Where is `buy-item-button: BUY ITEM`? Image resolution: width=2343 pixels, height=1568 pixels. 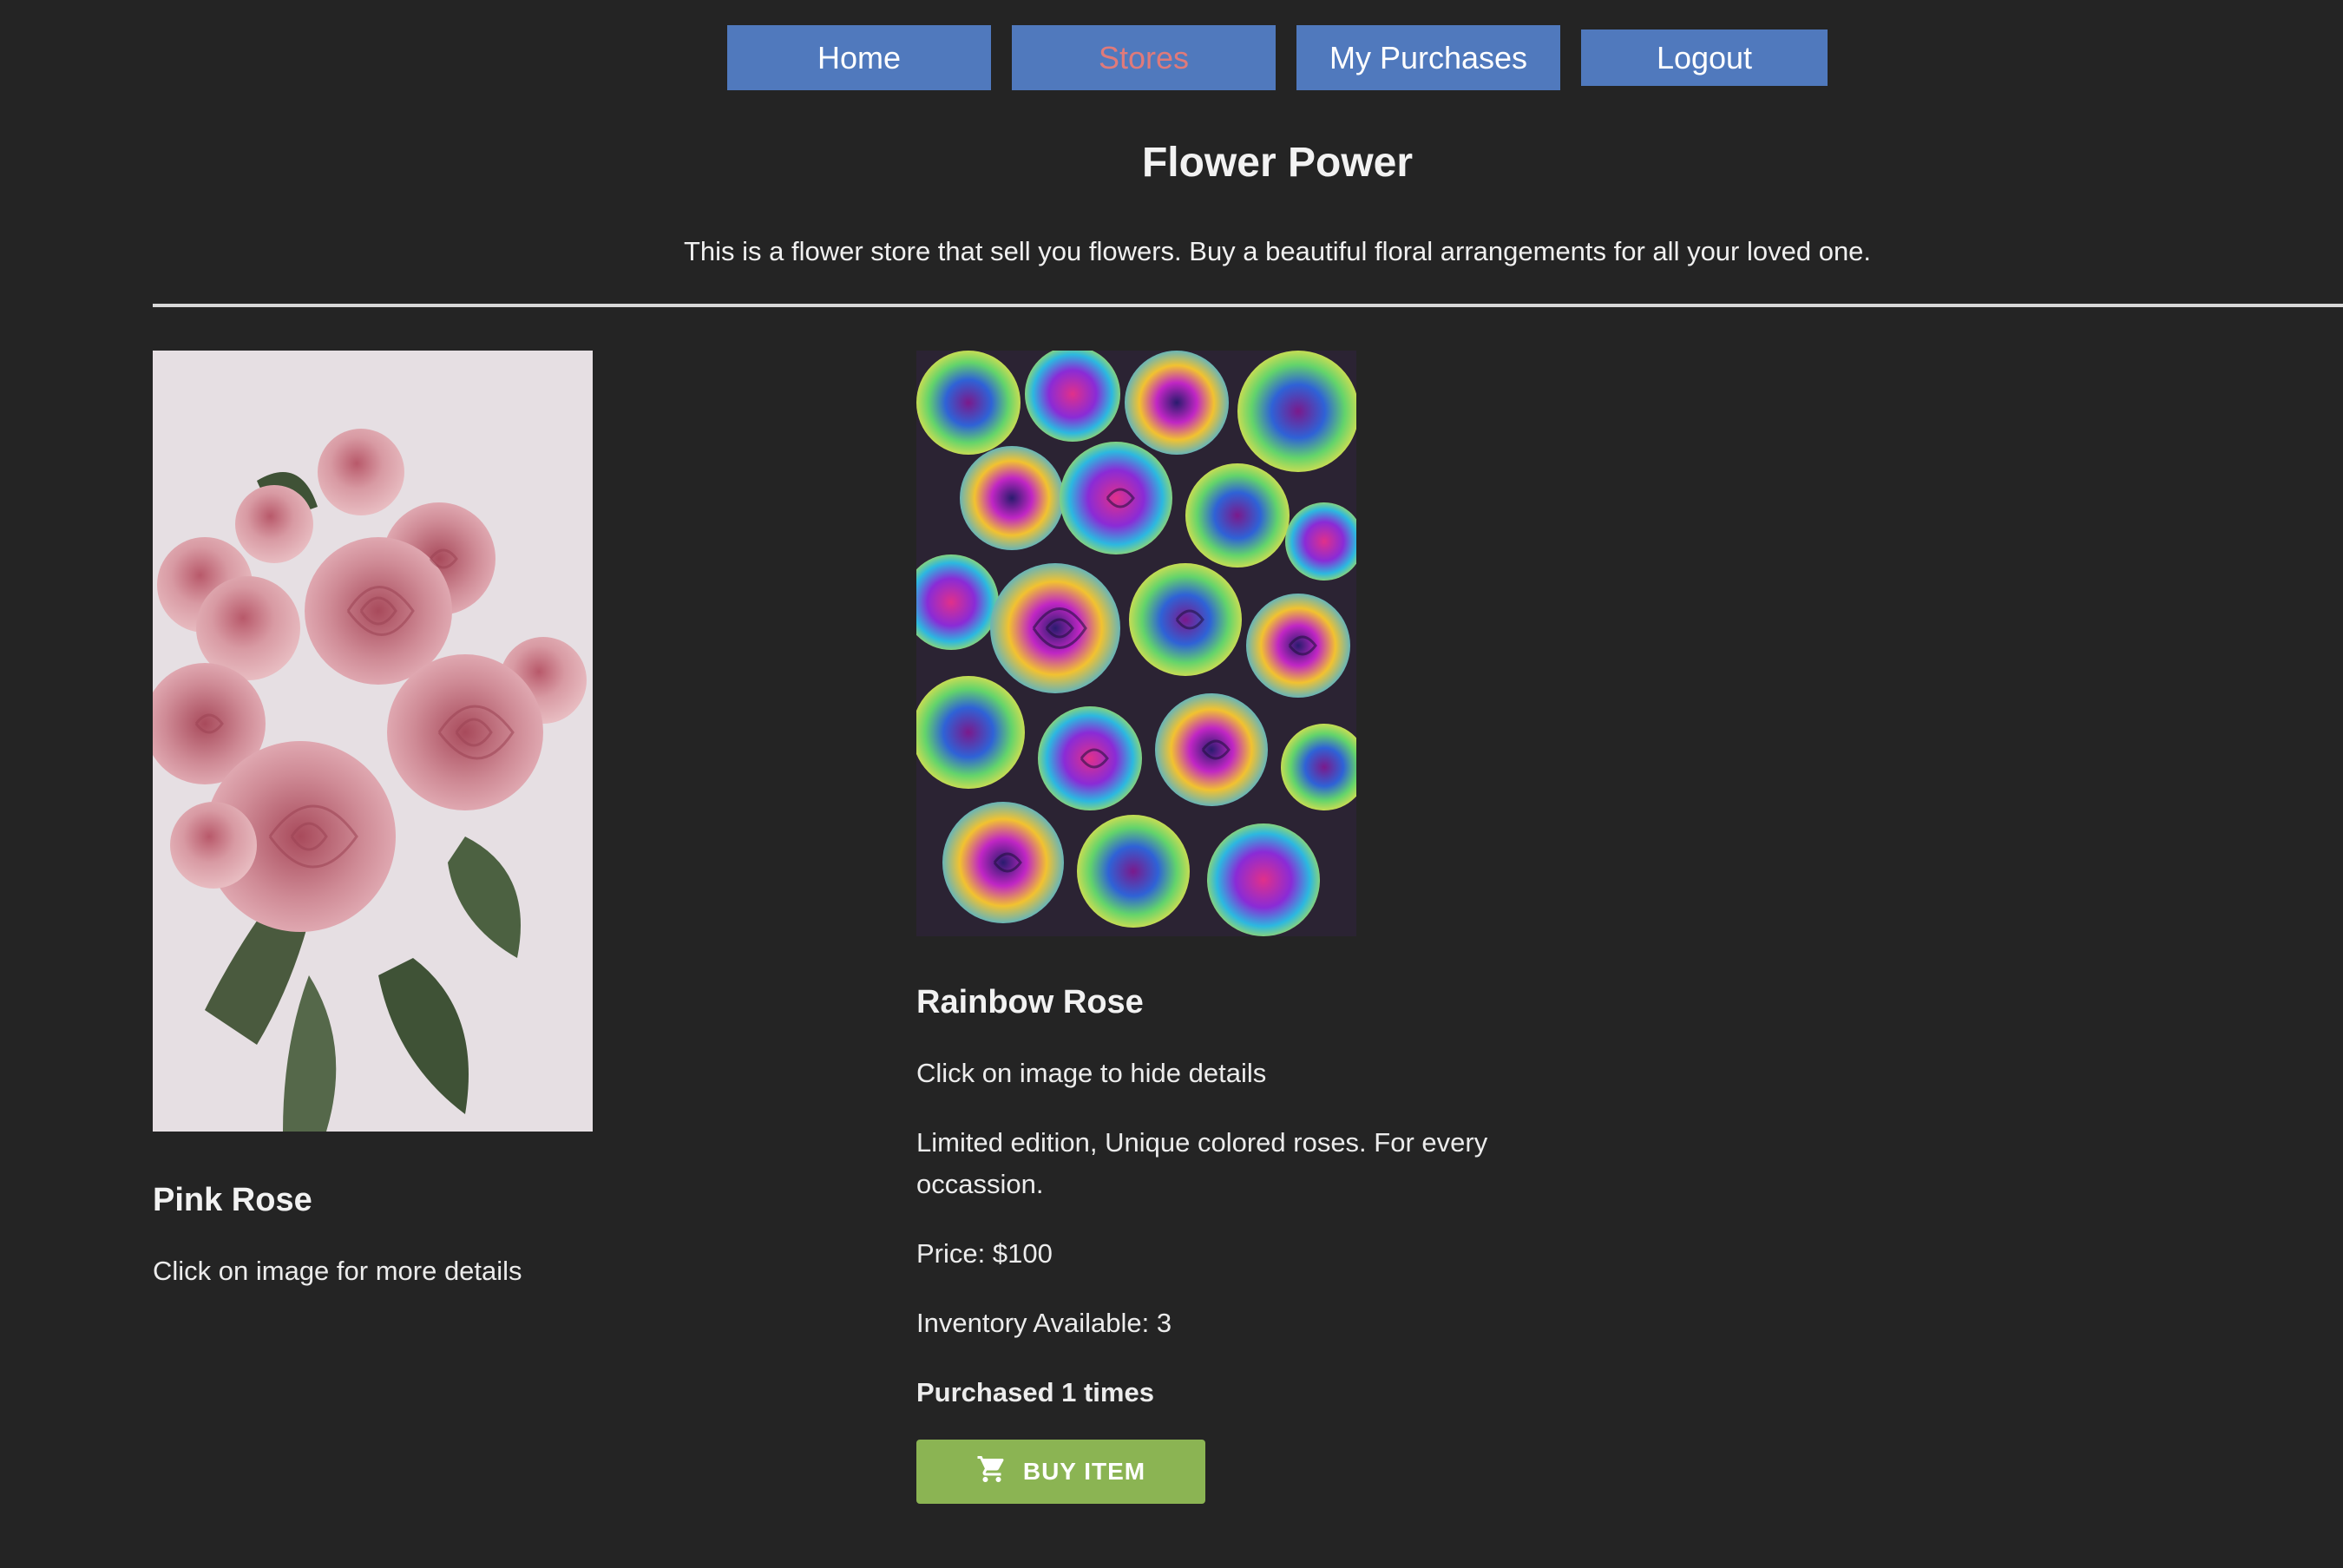
buy-item-button: BUY ITEM is located at coordinates (1060, 1472).